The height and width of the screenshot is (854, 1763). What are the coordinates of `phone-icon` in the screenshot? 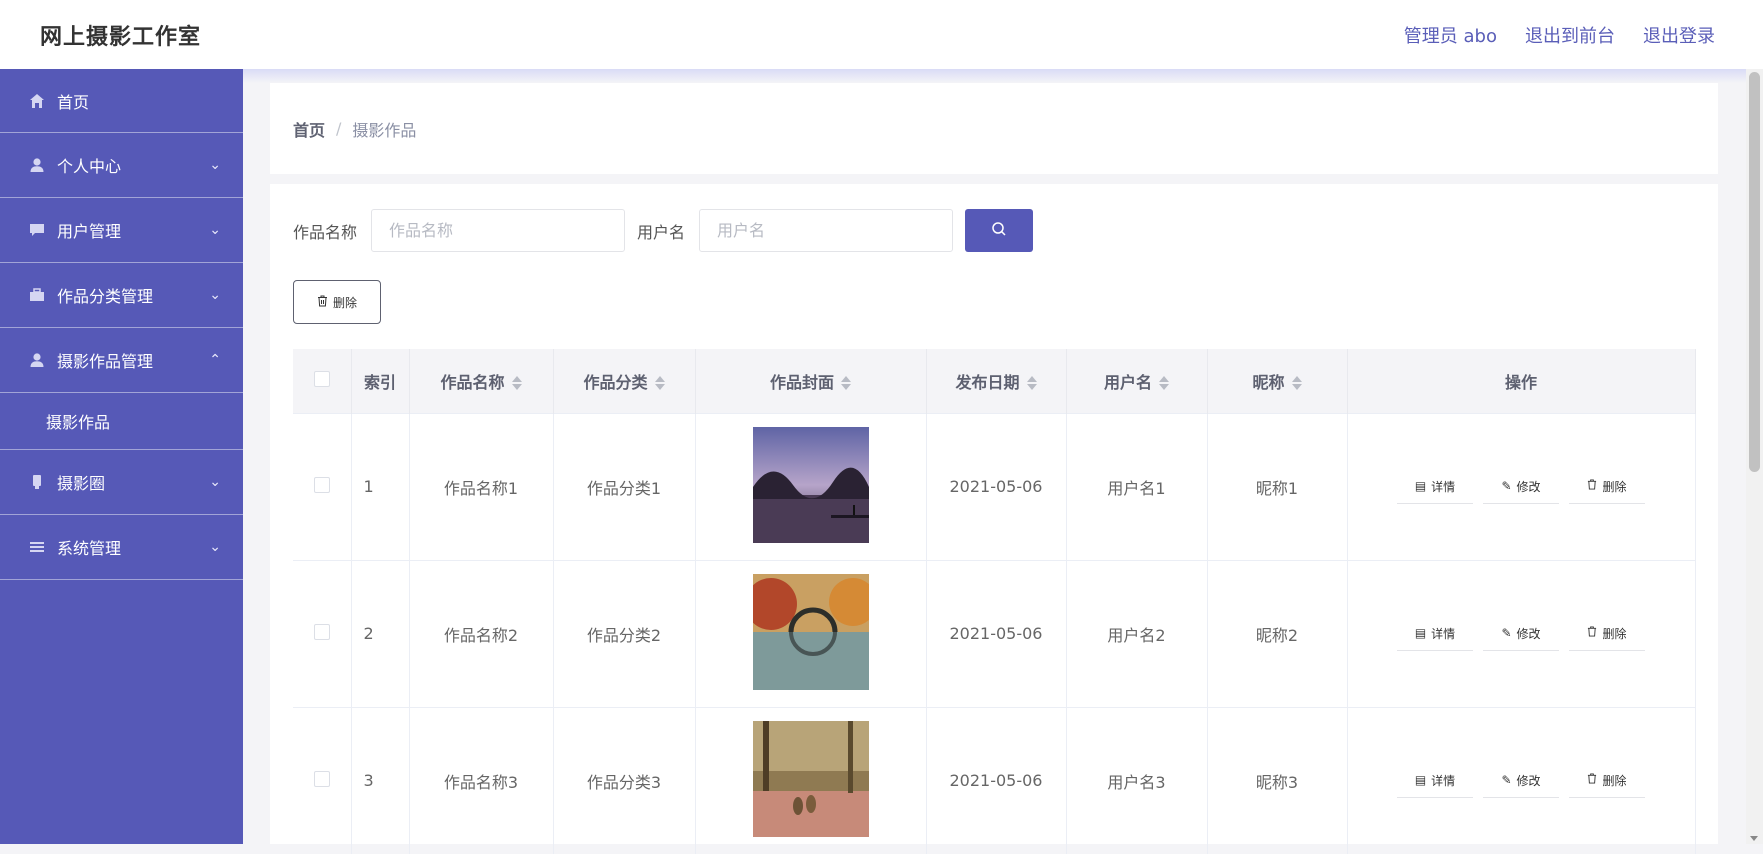 It's located at (37, 482).